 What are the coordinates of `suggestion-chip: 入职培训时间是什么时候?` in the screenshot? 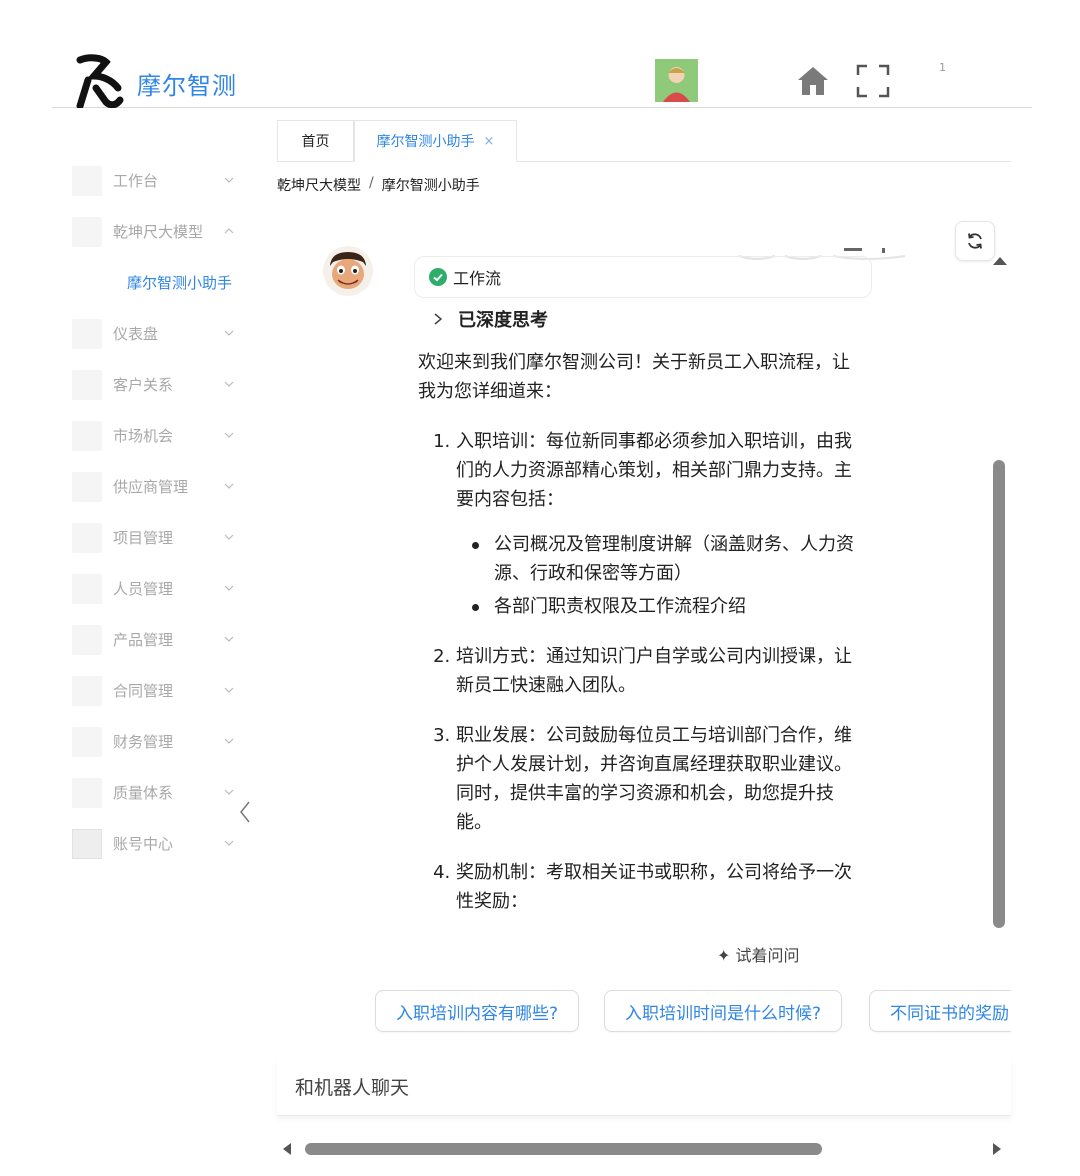 It's located at (723, 1011).